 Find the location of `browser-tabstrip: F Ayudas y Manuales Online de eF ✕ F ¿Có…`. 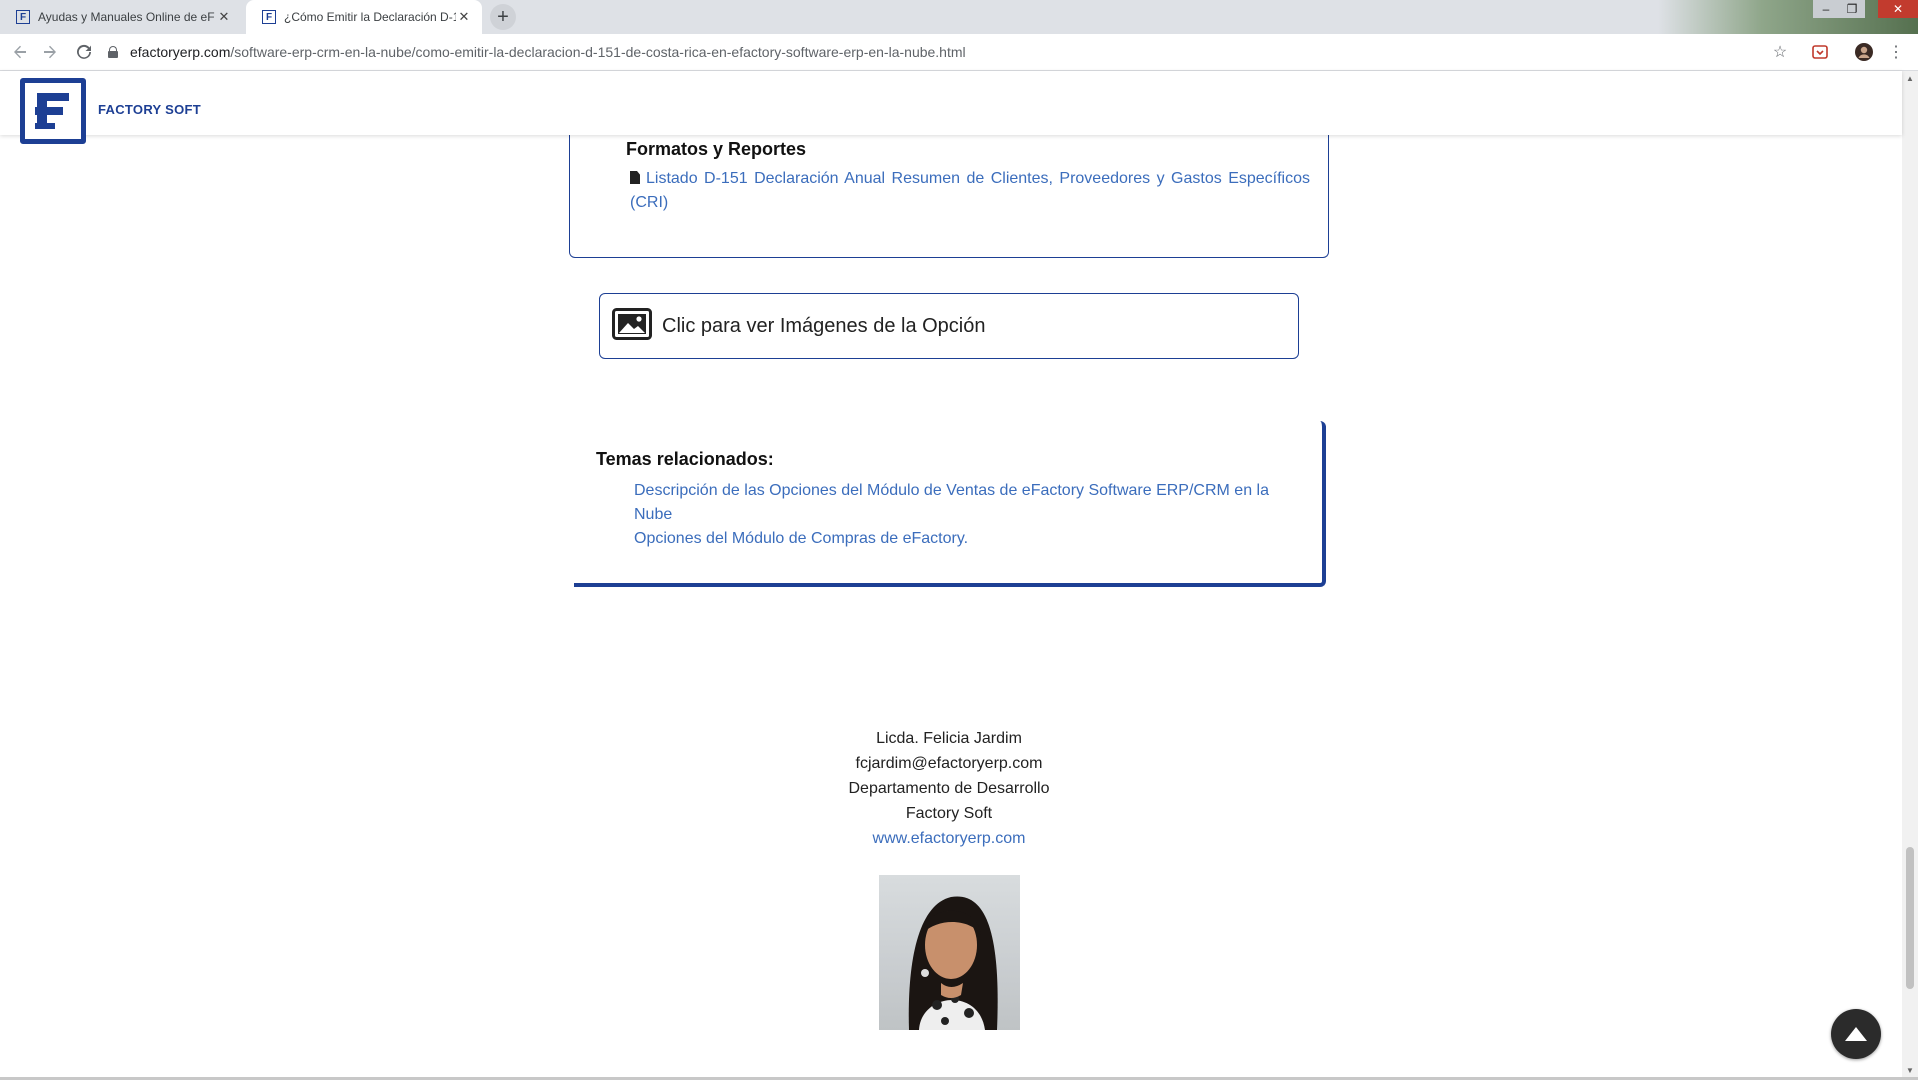

browser-tabstrip: F Ayudas y Manuales Online de eF ✕ F ¿Có… is located at coordinates (959, 17).